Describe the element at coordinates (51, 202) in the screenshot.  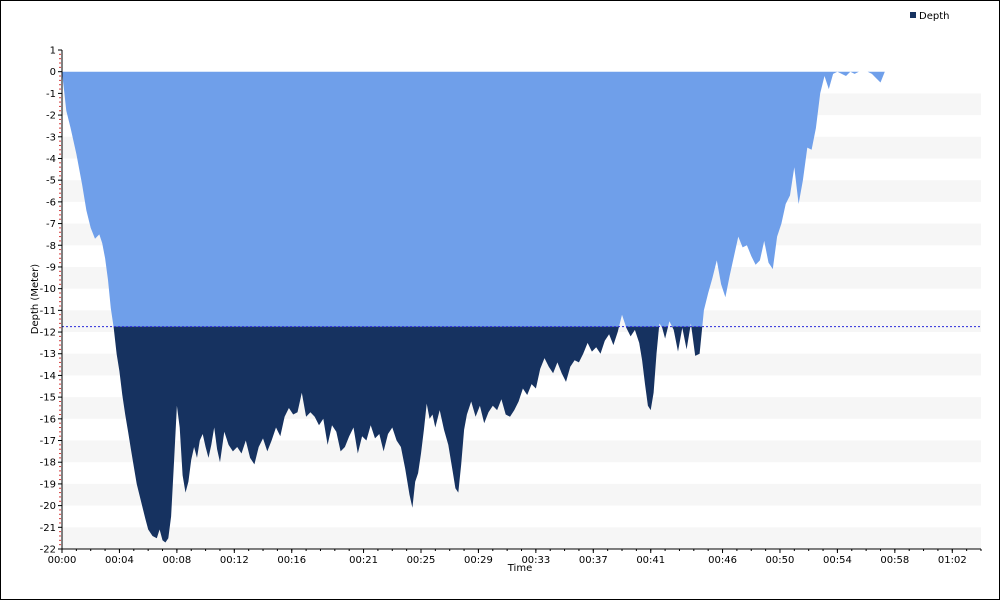
I see `y-tick-label: -6` at that location.